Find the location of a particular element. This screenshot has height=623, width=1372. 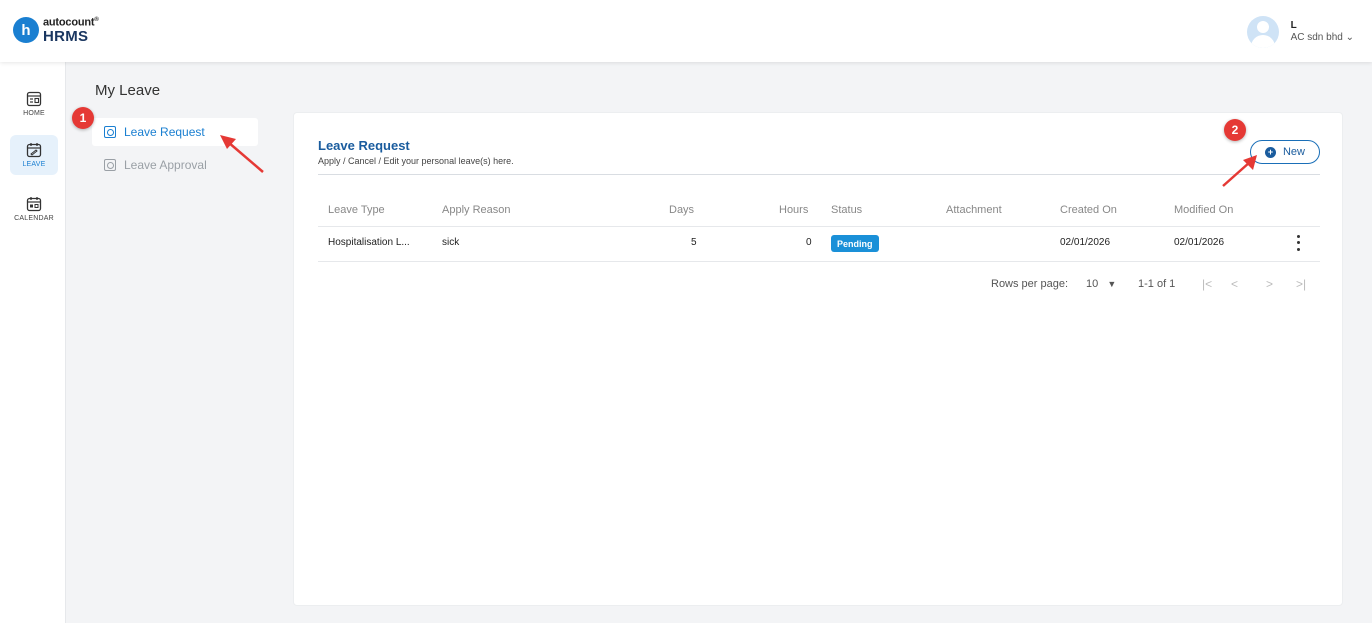

plus-circle-icon: + is located at coordinates (1270, 152).